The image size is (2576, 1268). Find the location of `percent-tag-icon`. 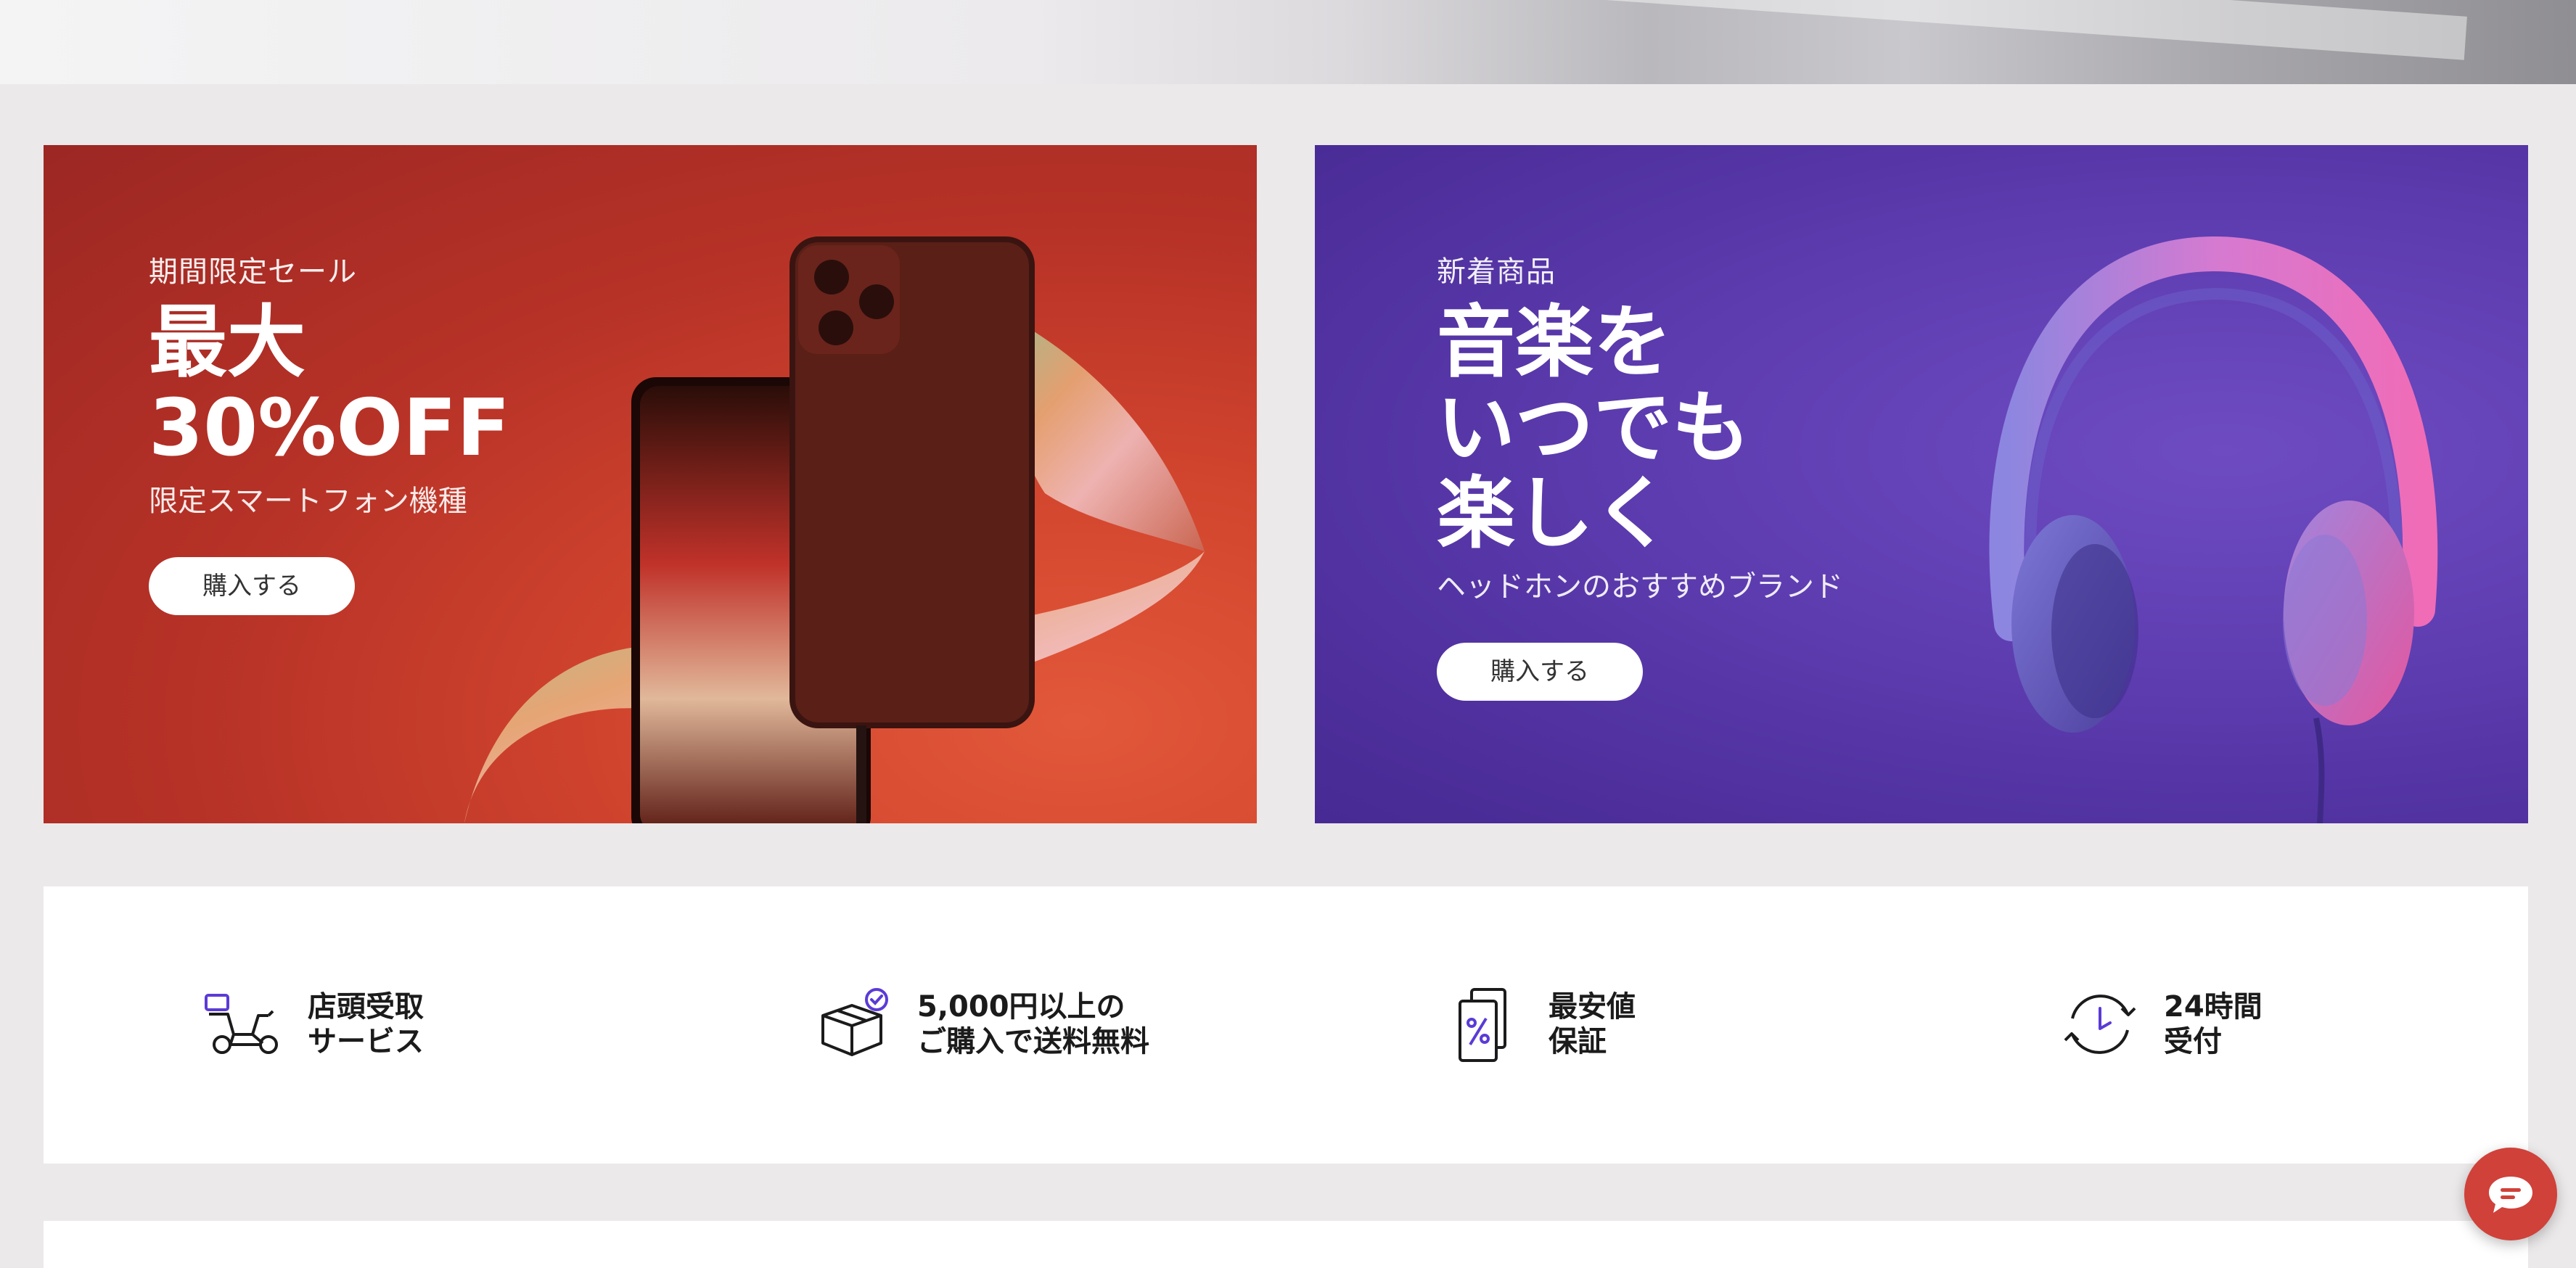

percent-tag-icon is located at coordinates (1482, 1025).